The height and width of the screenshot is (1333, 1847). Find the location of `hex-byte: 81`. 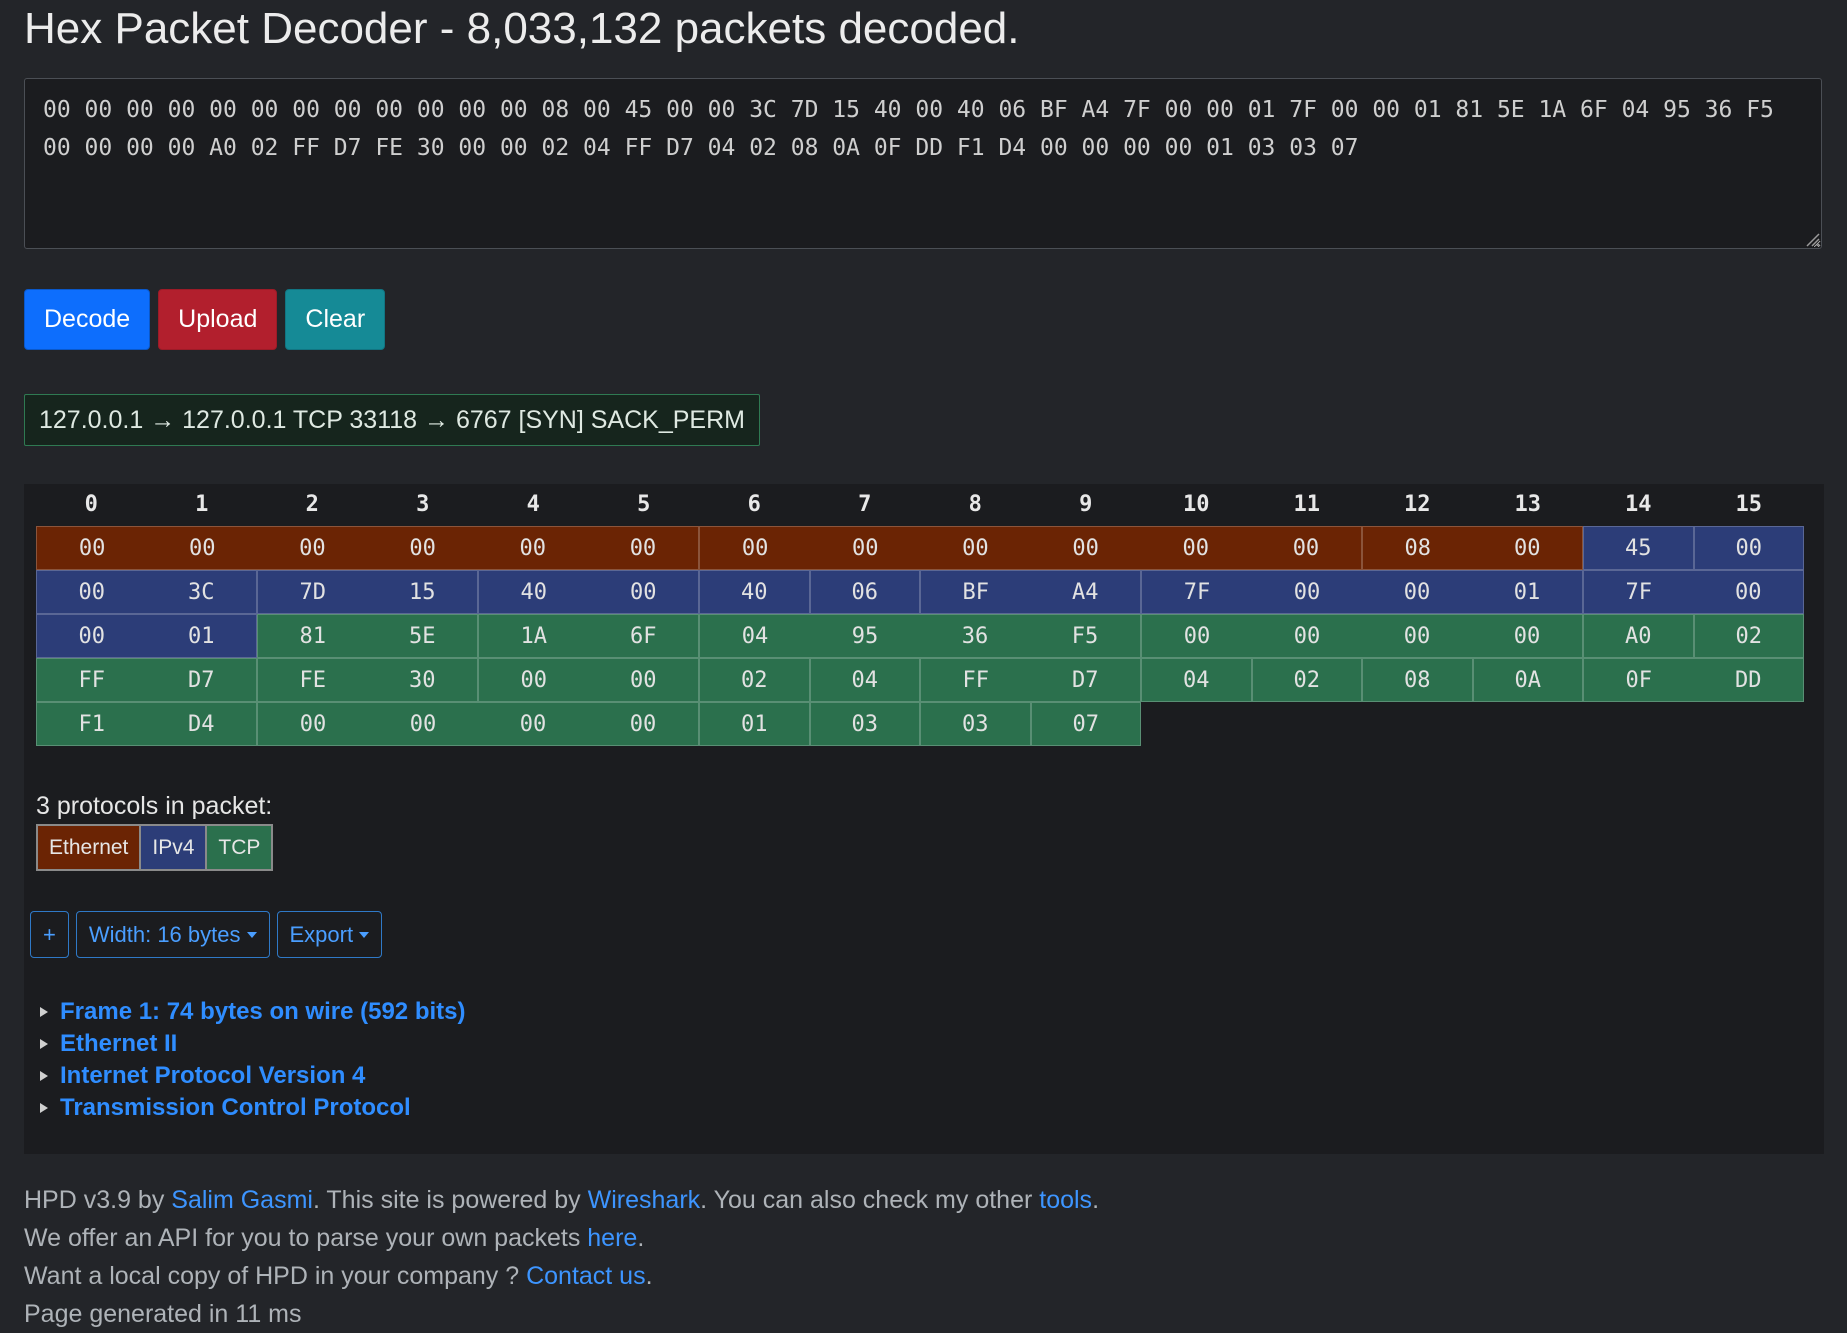

hex-byte: 81 is located at coordinates (313, 636).